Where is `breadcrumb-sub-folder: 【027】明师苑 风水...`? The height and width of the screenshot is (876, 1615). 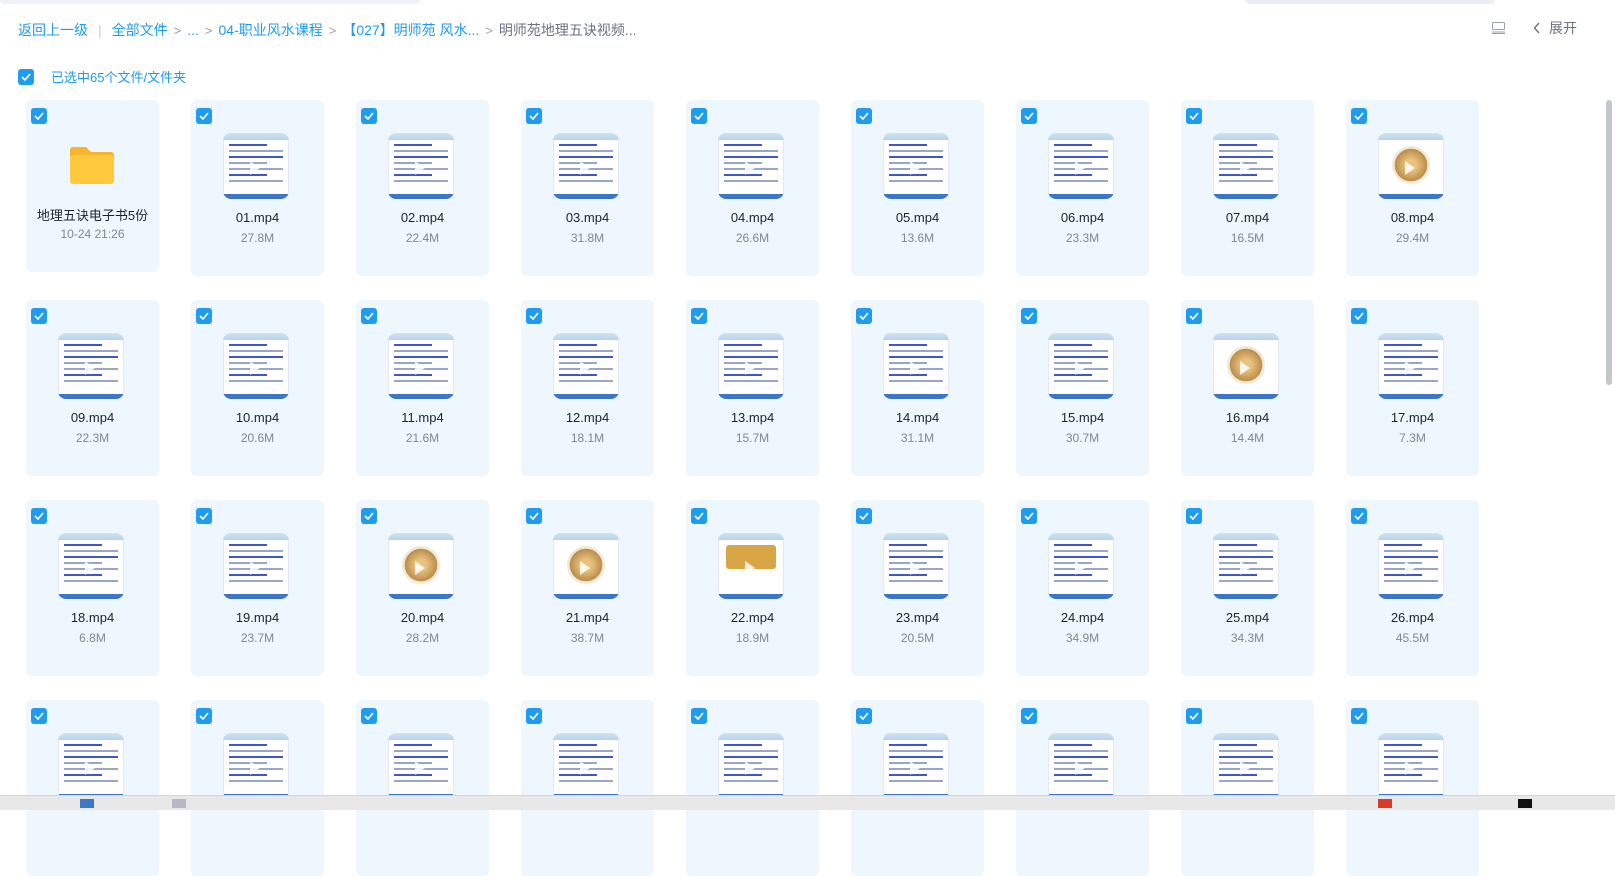
breadcrumb-sub-folder: 【027】明师苑 风水... is located at coordinates (410, 30).